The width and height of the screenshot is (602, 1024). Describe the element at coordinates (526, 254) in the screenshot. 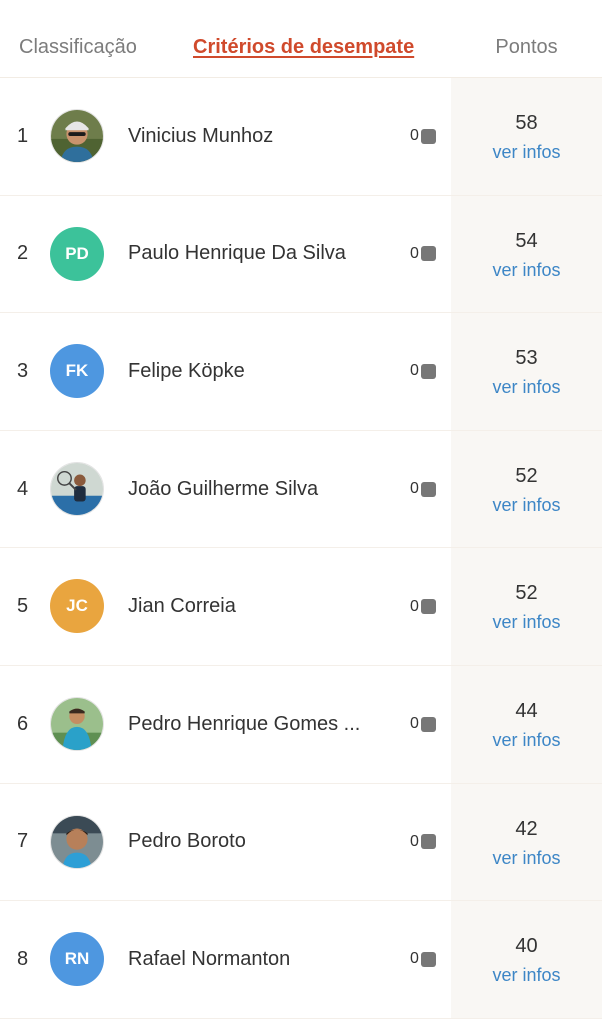

I see `points-cell: 54 ver infos` at that location.